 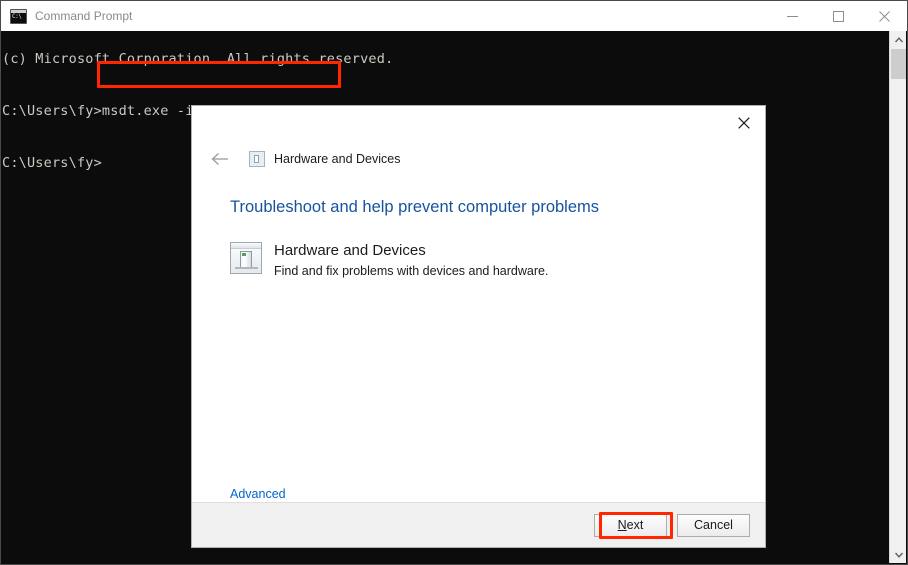 I want to click on command-prompt-icon, so click(x=18, y=16).